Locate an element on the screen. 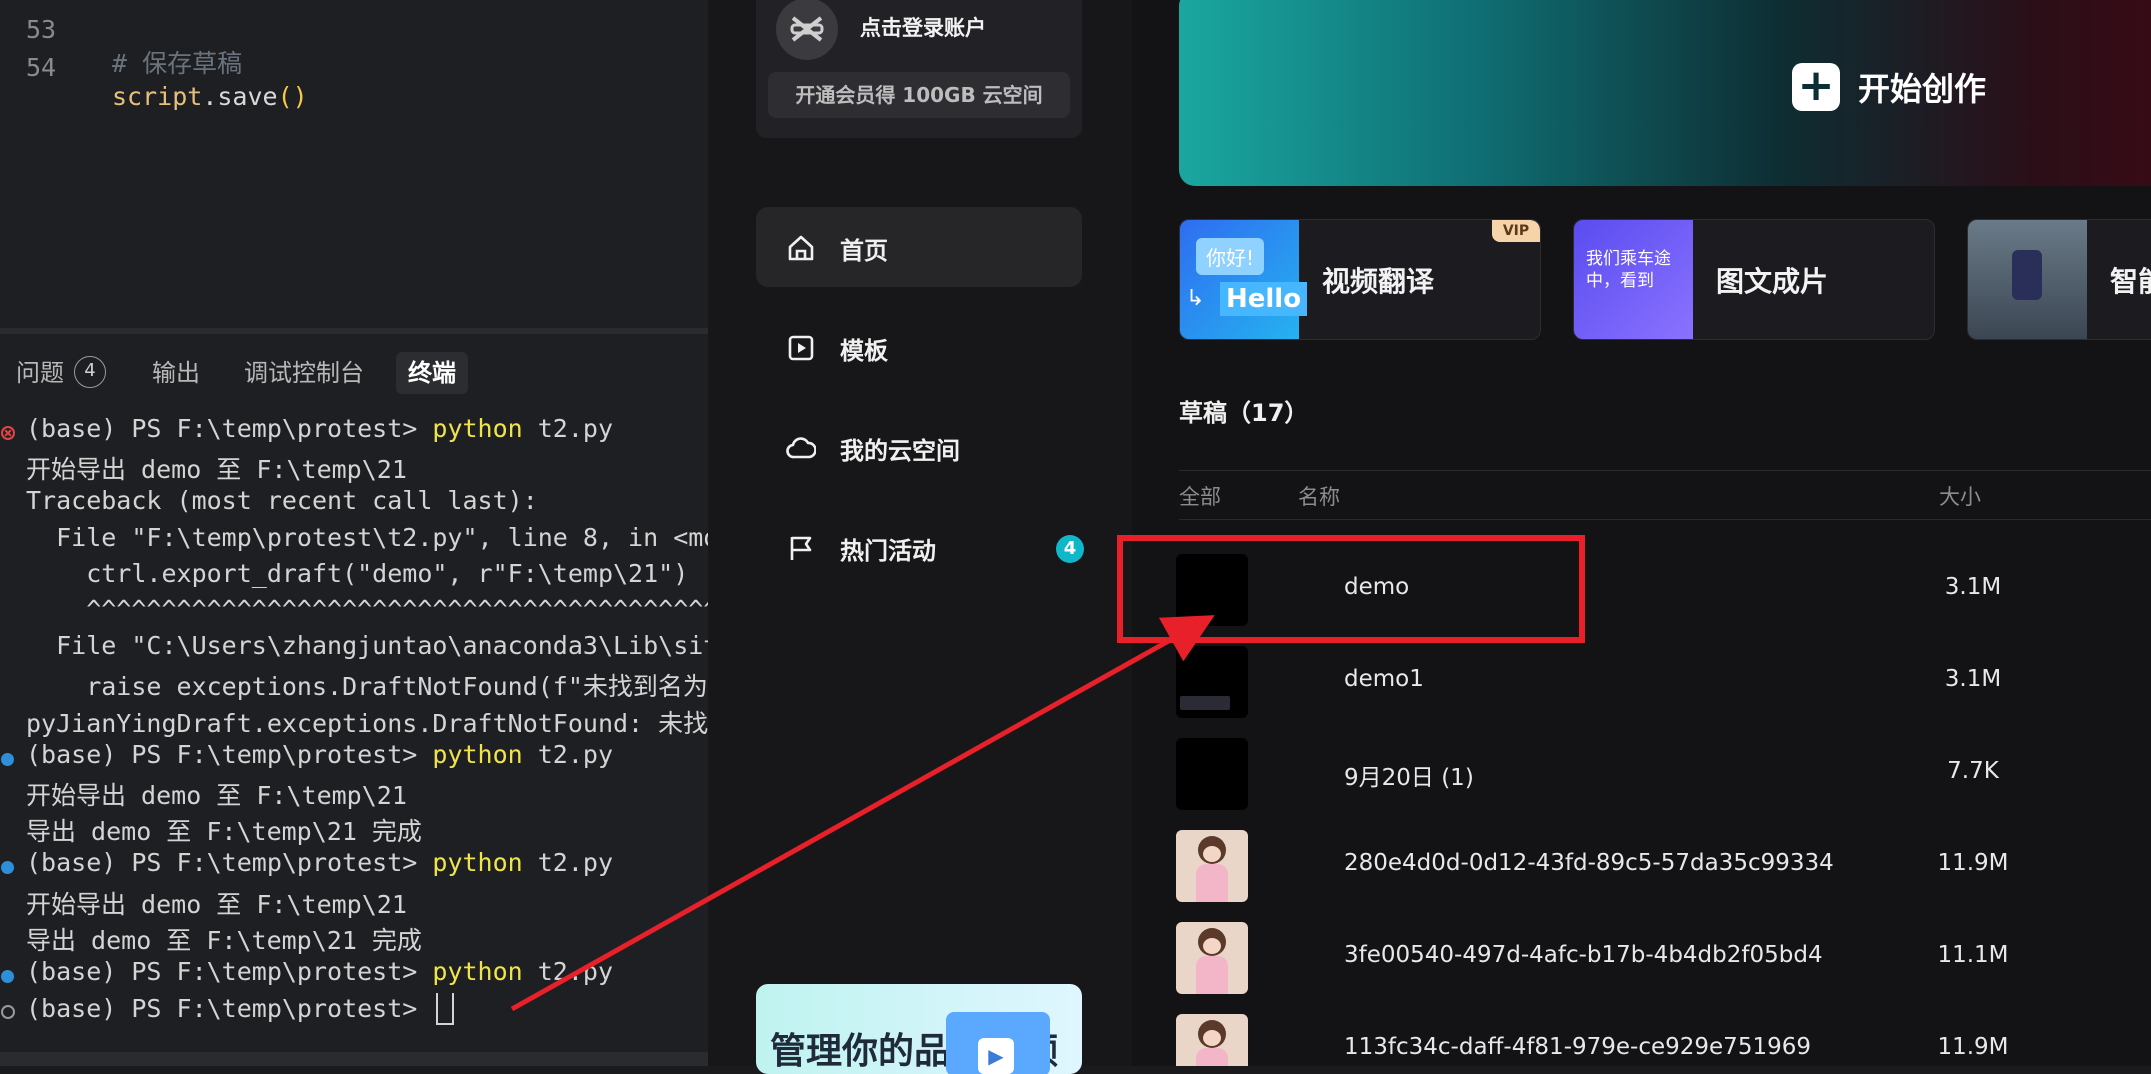  arrow-icon: ↳ is located at coordinates (1195, 298).